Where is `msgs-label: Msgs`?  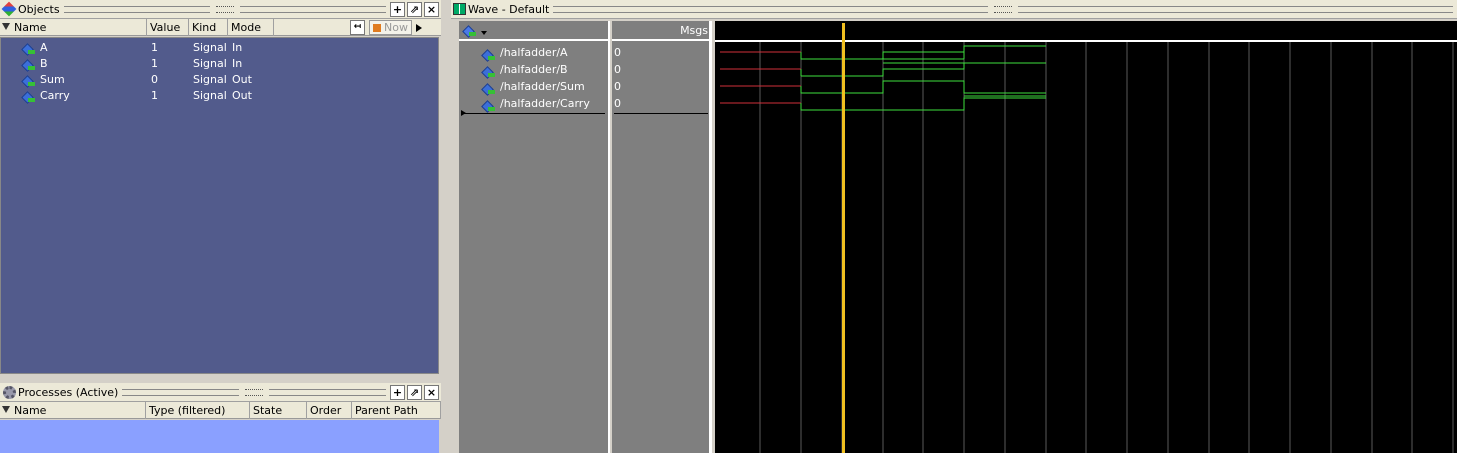
msgs-label: Msgs is located at coordinates (694, 30).